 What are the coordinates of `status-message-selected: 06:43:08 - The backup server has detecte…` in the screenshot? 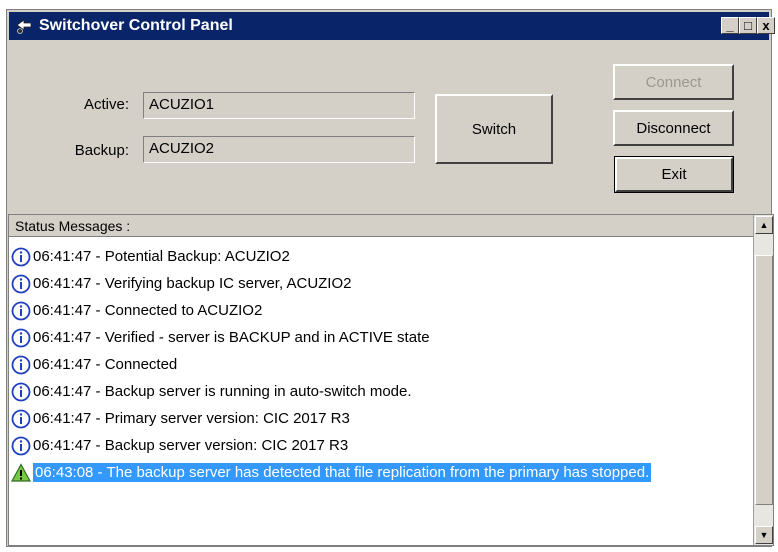 It's located at (381, 472).